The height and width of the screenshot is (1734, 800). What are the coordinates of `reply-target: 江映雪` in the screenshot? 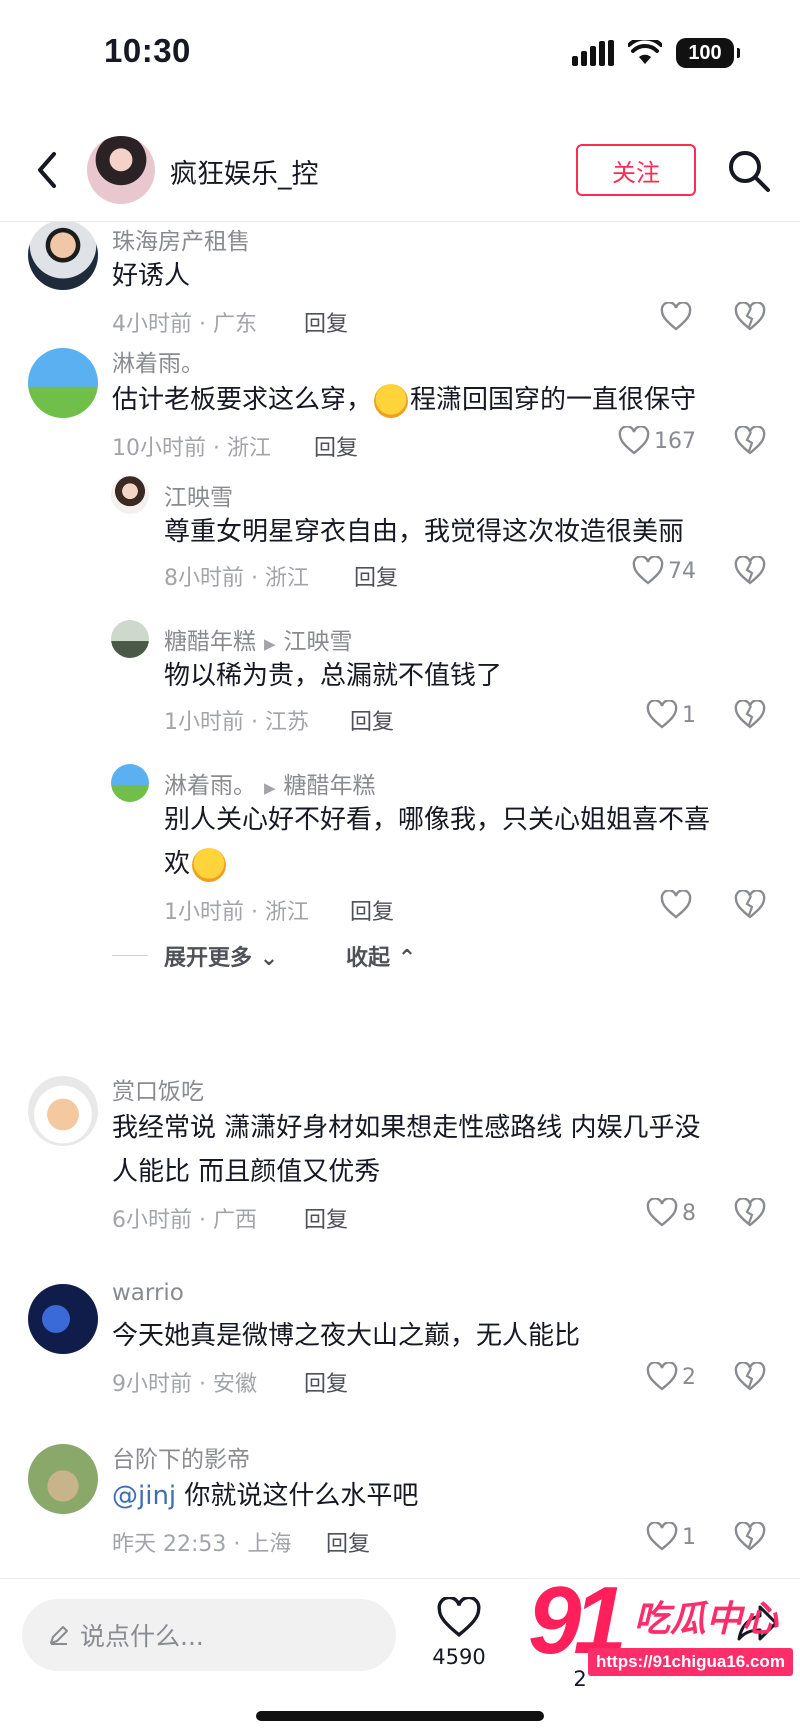 It's located at (318, 642).